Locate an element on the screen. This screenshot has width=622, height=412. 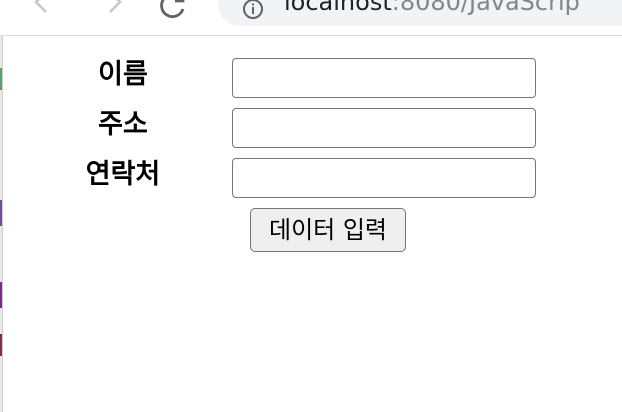
contact-label: 연락처 is located at coordinates (123, 174).